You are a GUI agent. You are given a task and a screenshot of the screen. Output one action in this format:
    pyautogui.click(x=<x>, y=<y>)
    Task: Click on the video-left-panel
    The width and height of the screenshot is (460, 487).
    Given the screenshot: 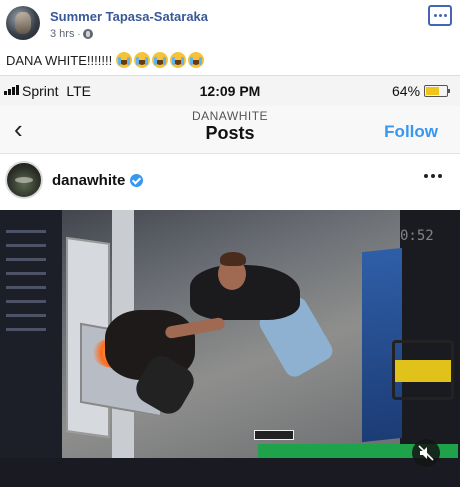 What is the action you would take?
    pyautogui.click(x=31, y=335)
    